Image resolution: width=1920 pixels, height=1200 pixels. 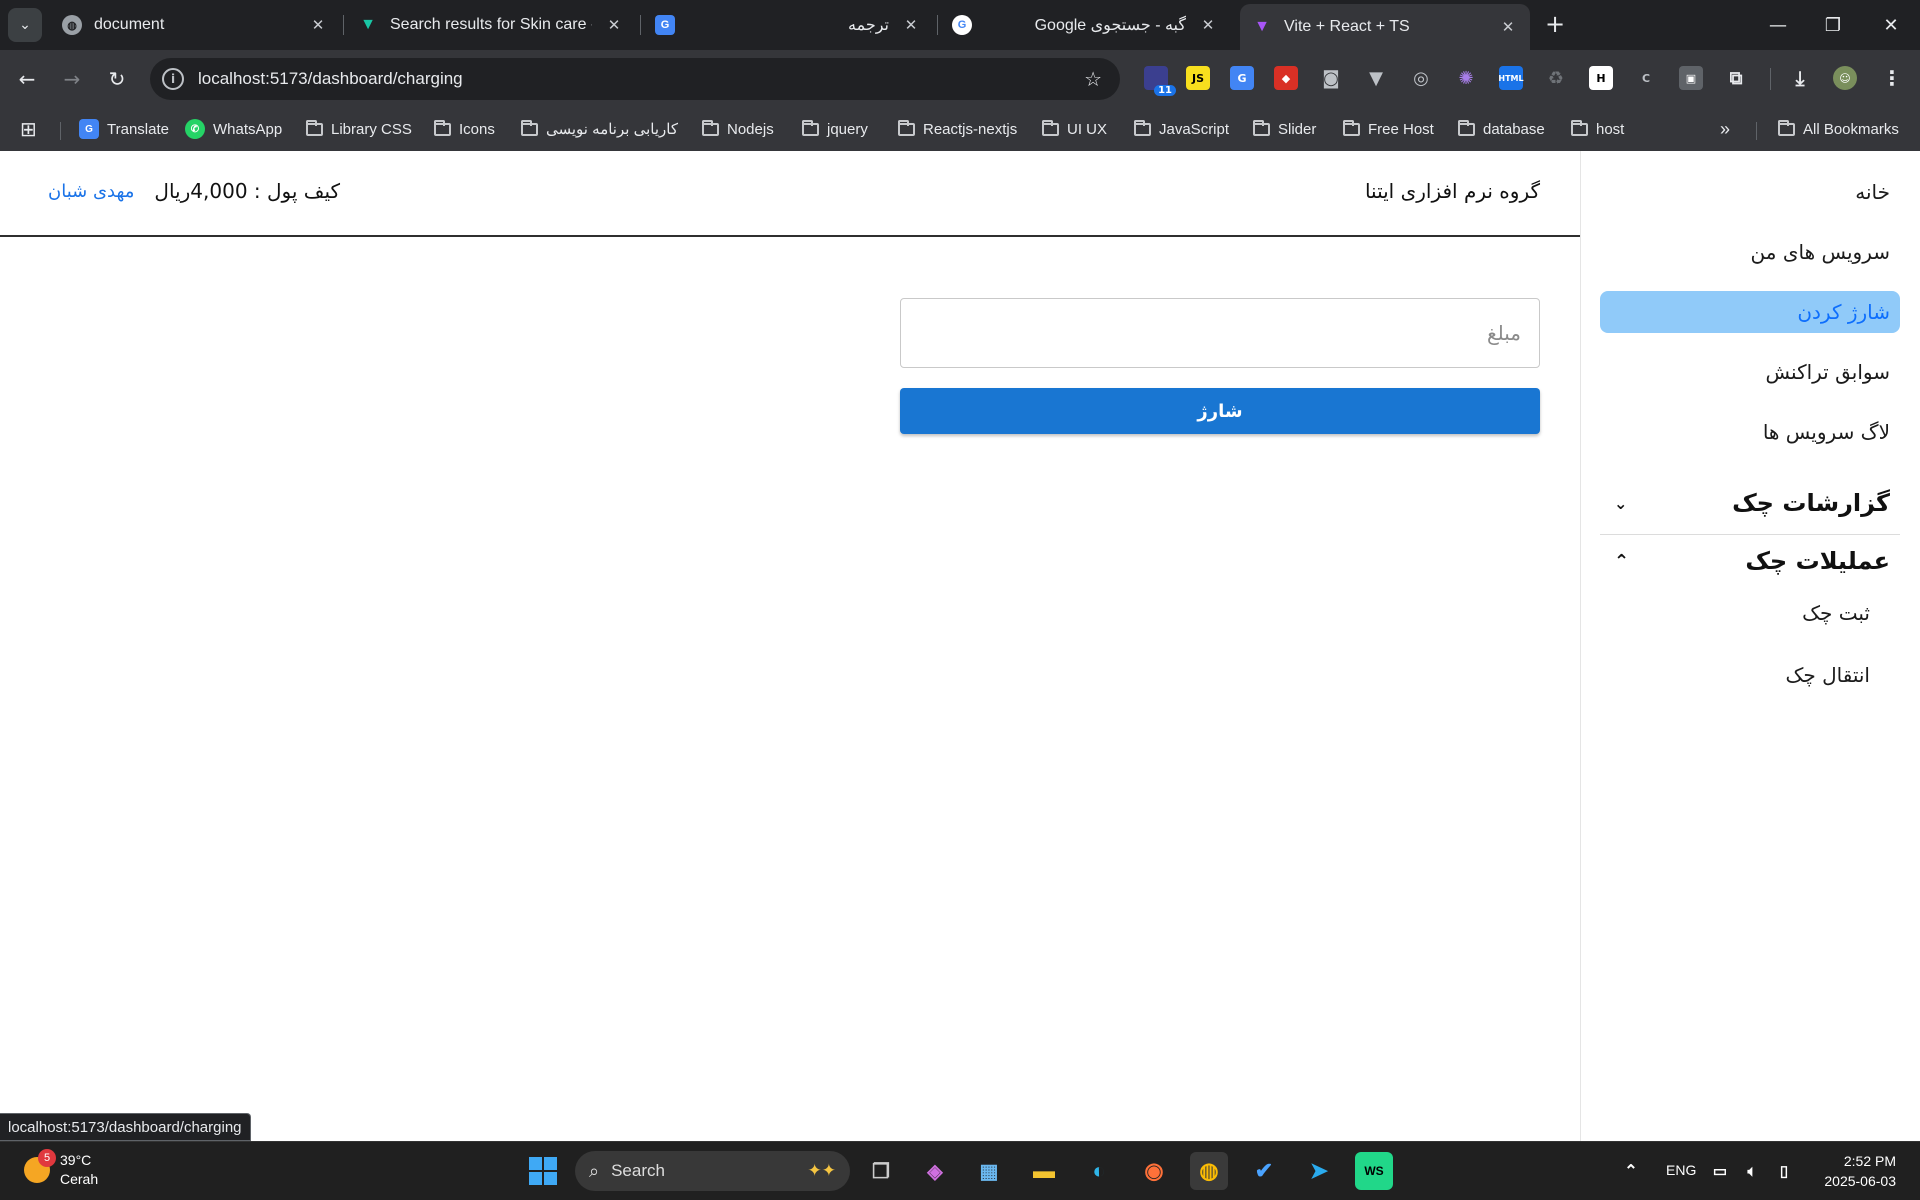 I want to click on vscode-icon: ✔, so click(x=1264, y=1171).